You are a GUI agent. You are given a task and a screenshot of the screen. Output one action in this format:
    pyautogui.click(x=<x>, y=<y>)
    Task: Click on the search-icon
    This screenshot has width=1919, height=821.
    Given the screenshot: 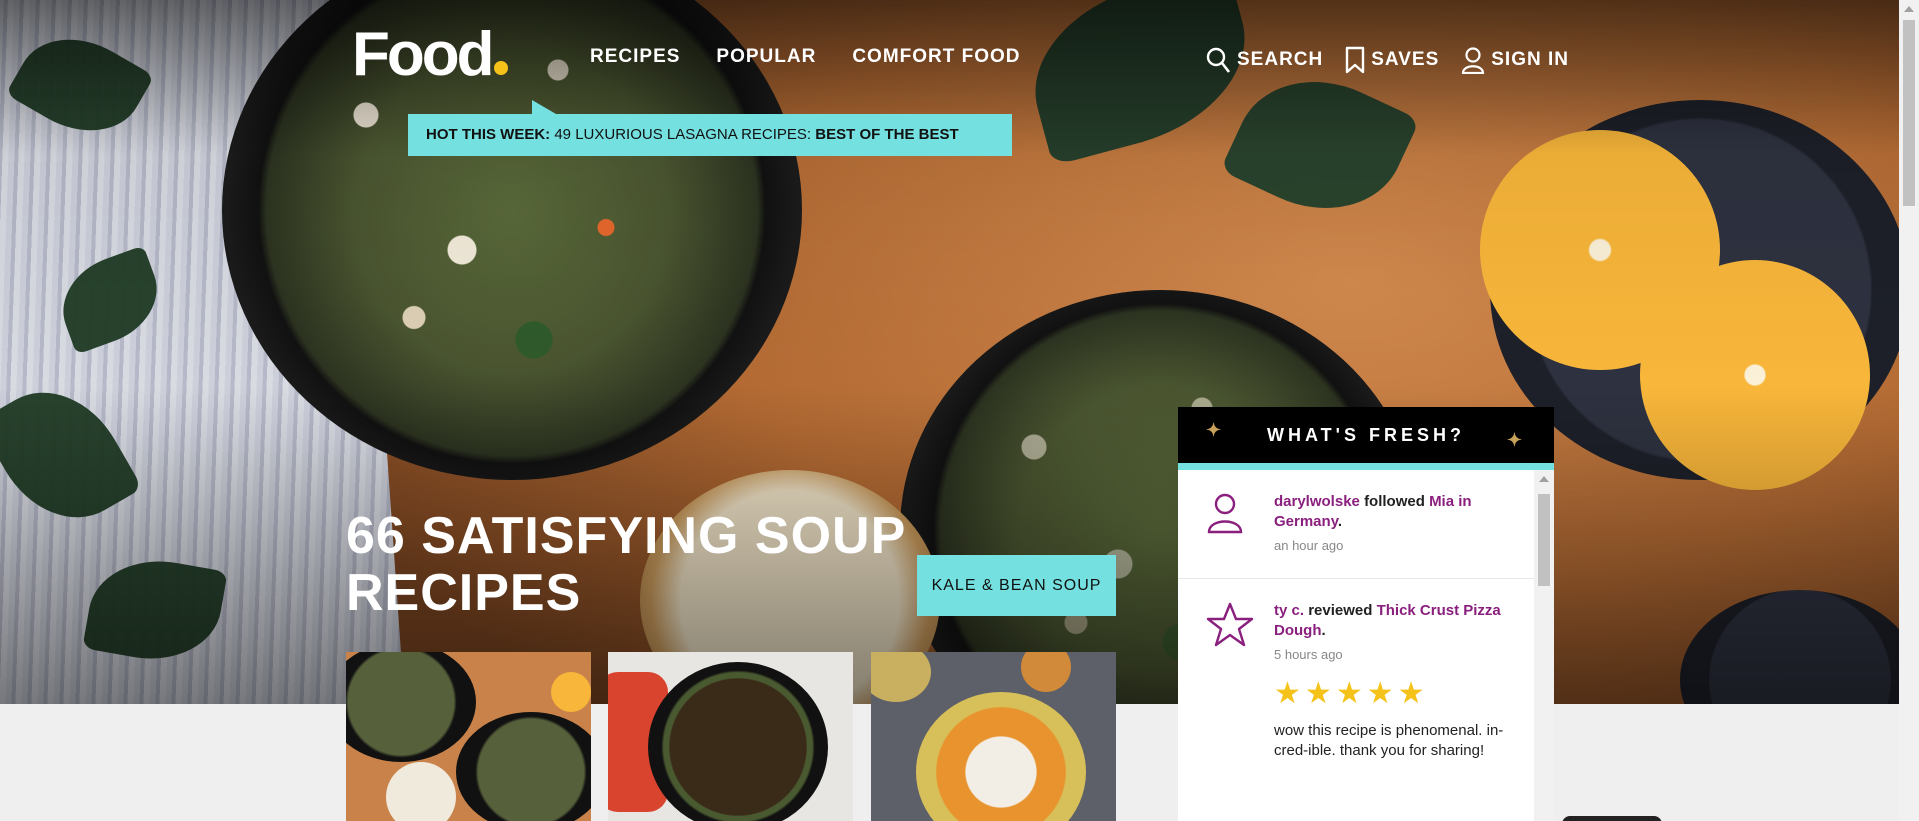 What is the action you would take?
    pyautogui.click(x=1218, y=60)
    